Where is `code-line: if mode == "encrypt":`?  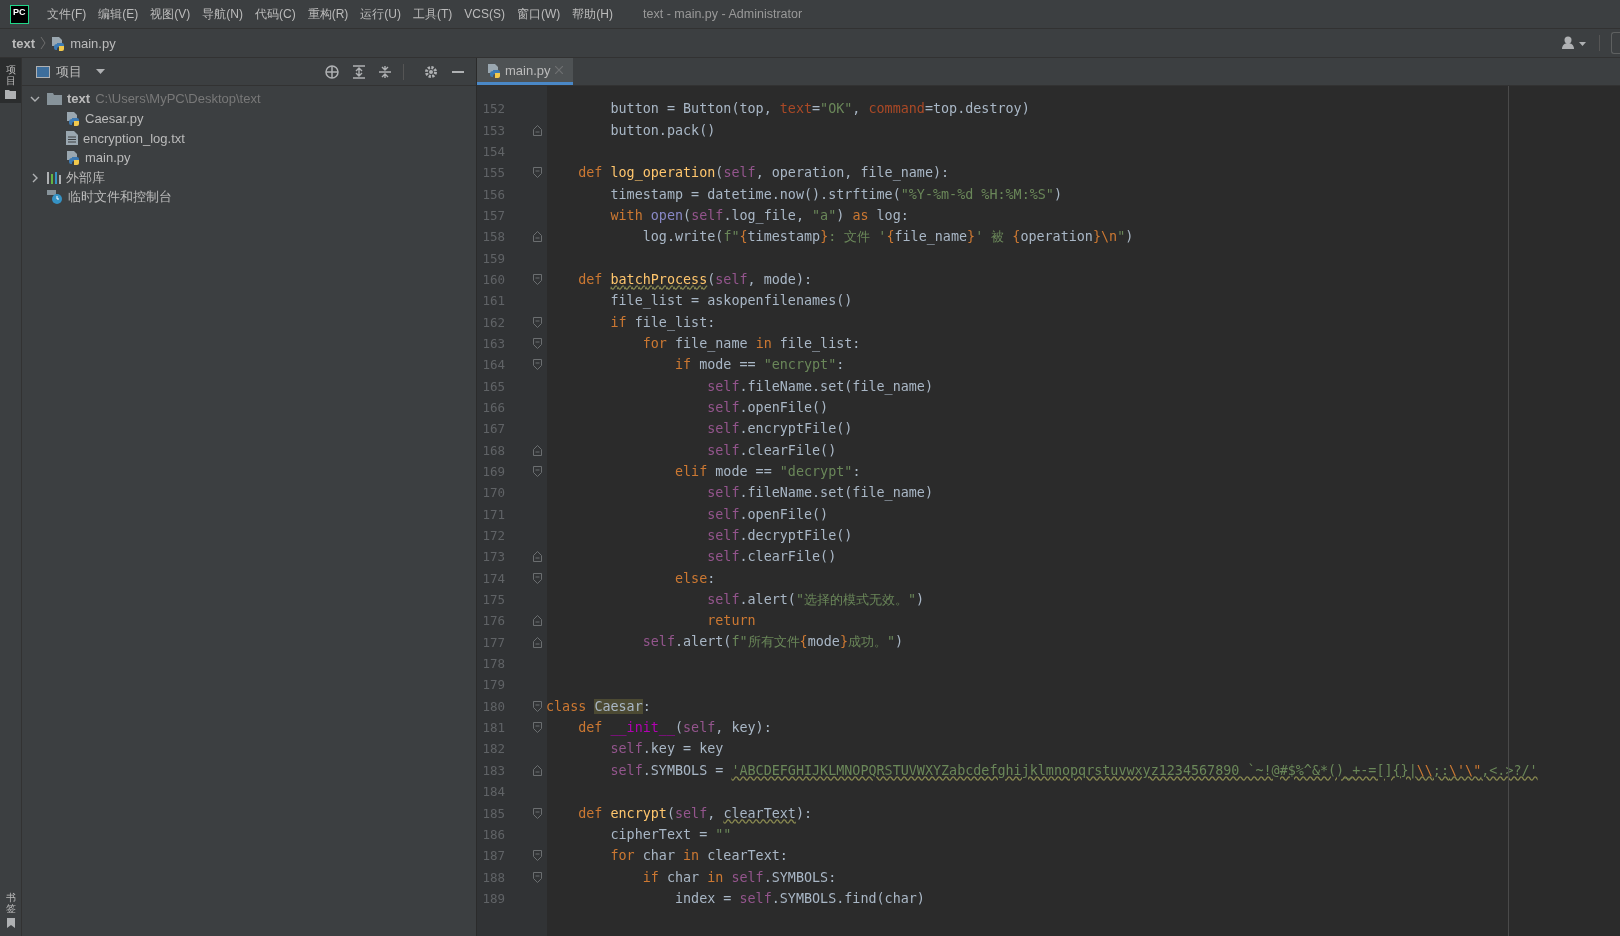
code-line: if mode == "encrypt": is located at coordinates (759, 365).